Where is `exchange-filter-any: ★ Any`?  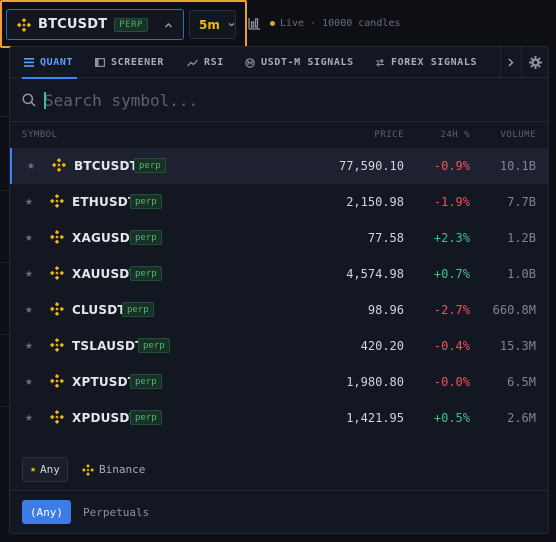 exchange-filter-any: ★ Any is located at coordinates (45, 469).